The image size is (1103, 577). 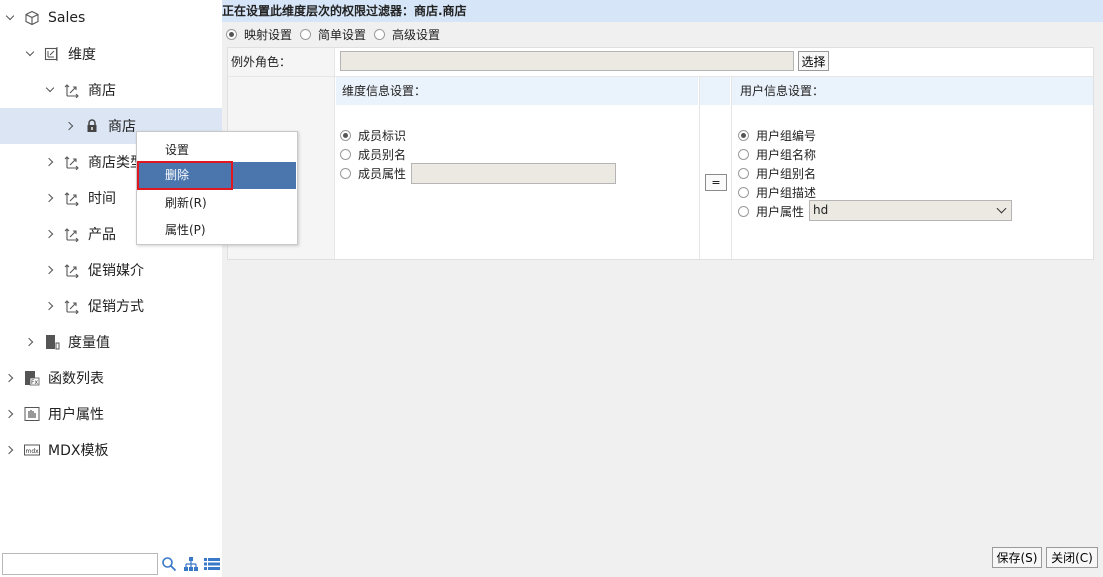 I want to click on option-label: 用户属性, so click(x=780, y=212).